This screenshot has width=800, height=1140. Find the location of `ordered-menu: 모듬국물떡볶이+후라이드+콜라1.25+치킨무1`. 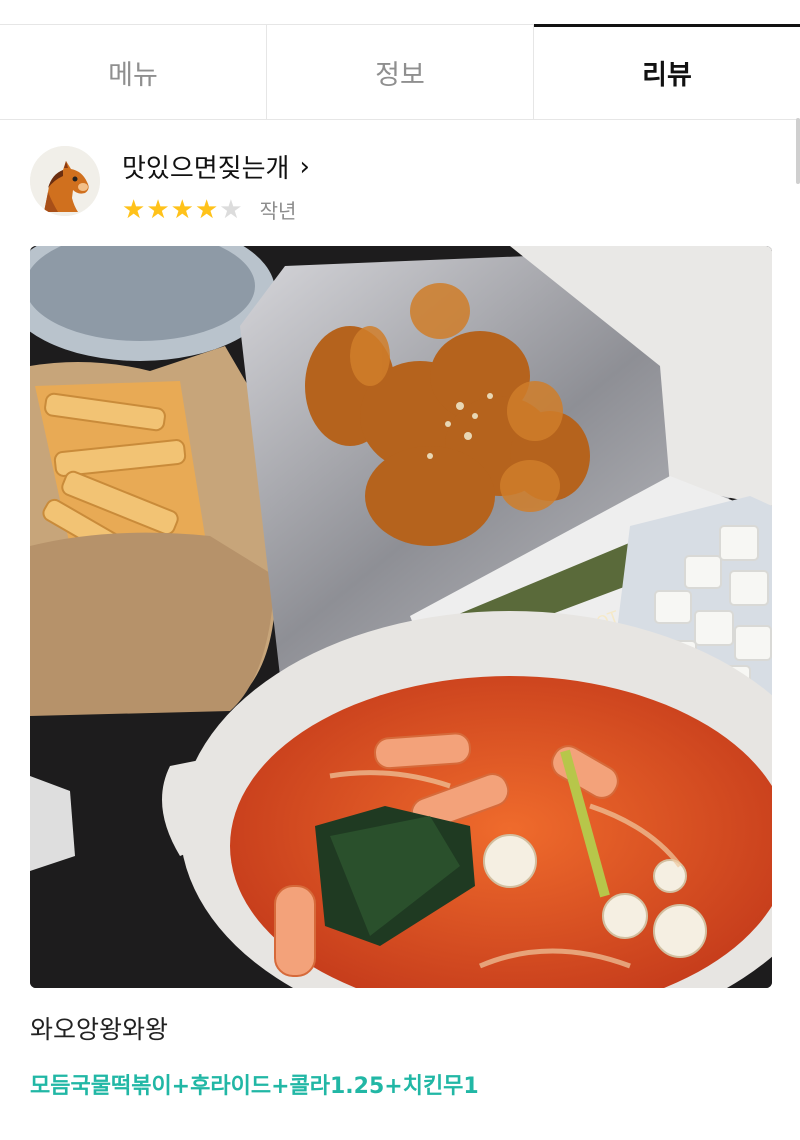

ordered-menu: 모듬국물떡볶이+후라이드+콜라1.25+치킨무1 is located at coordinates (254, 1084).